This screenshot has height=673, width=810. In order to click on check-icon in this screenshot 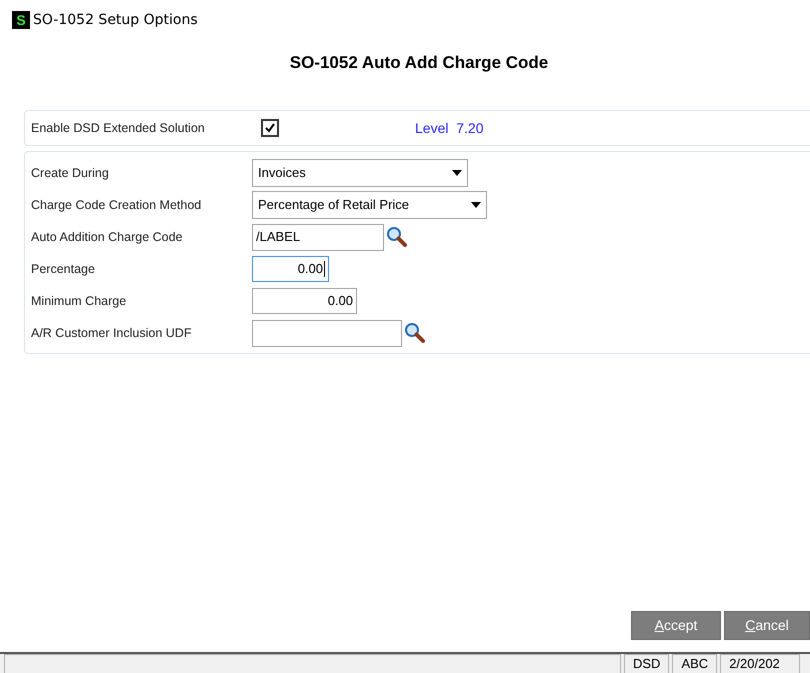, I will do `click(270, 128)`.